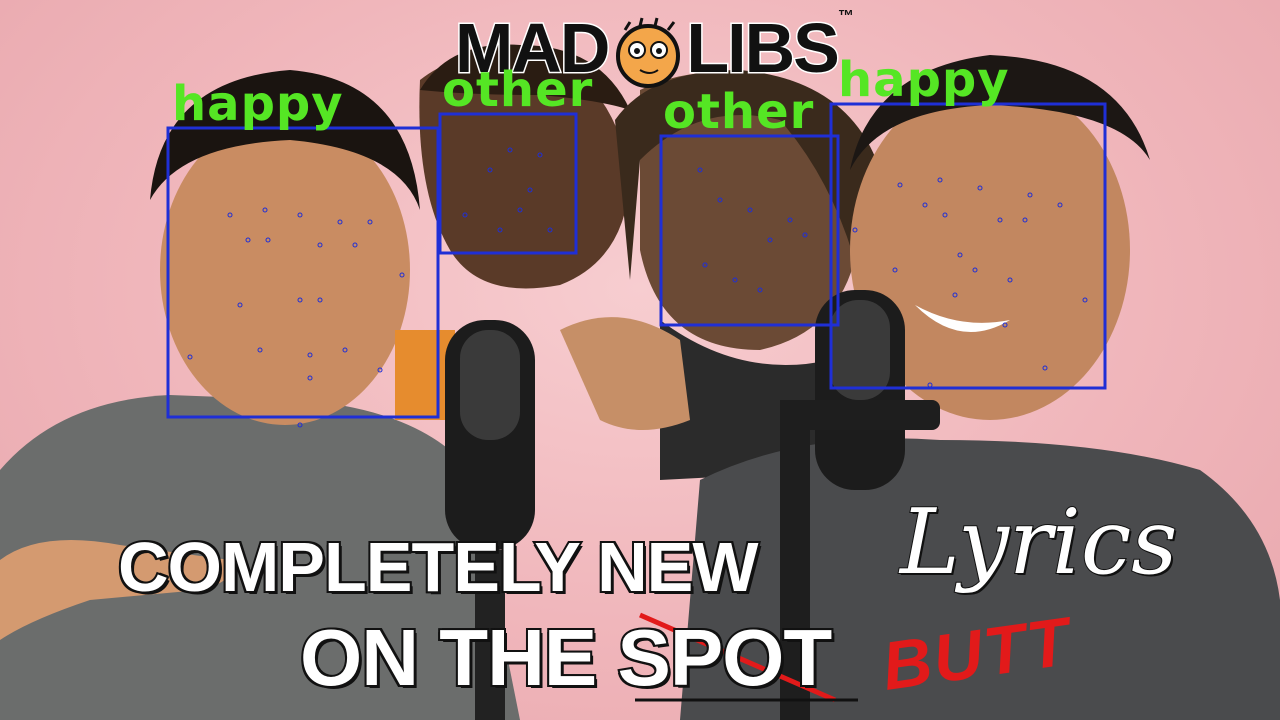 The height and width of the screenshot is (720, 1280). Describe the element at coordinates (845, 16) in the screenshot. I see `trademark: ™` at that location.